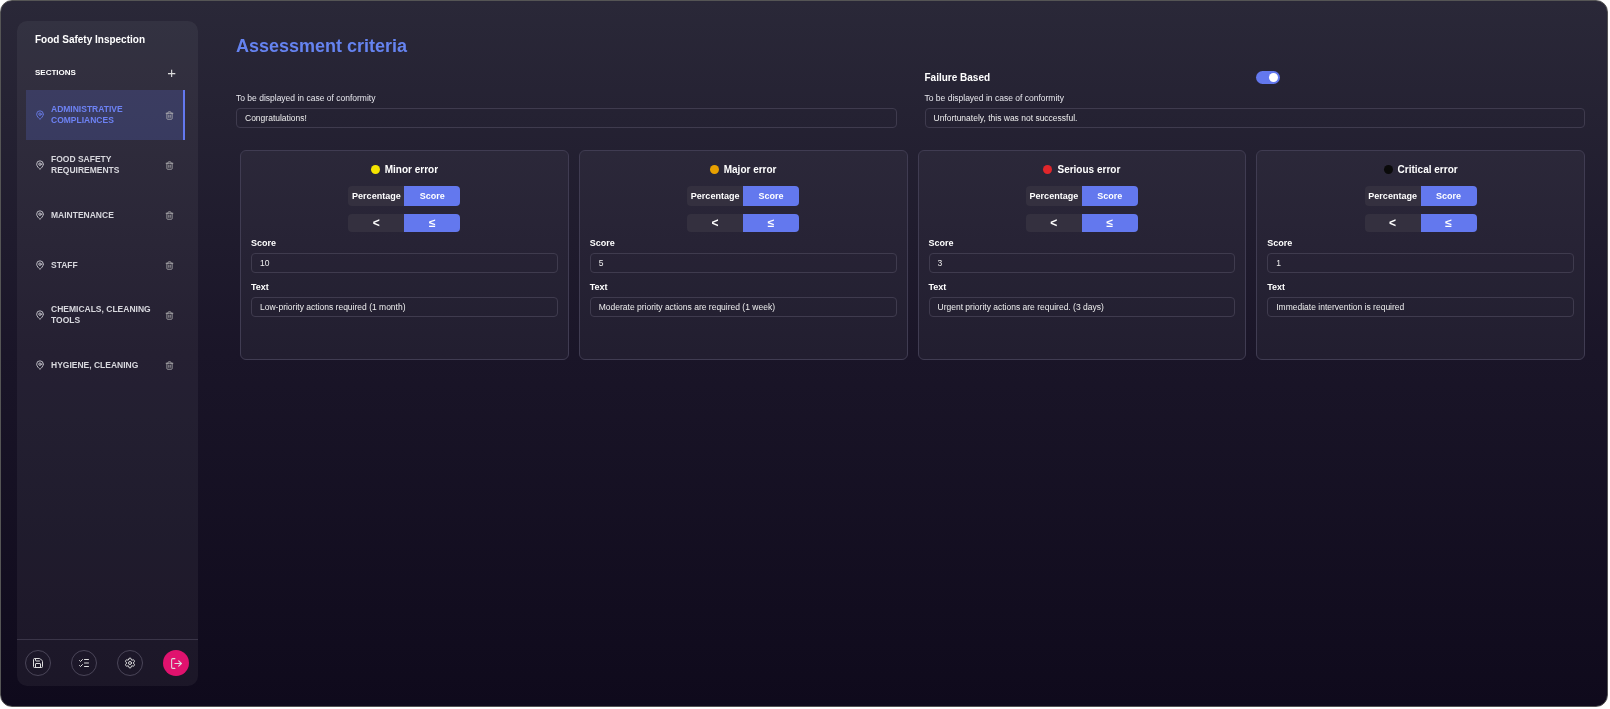  Describe the element at coordinates (171, 72) in the screenshot. I see `add-section-button: +` at that location.